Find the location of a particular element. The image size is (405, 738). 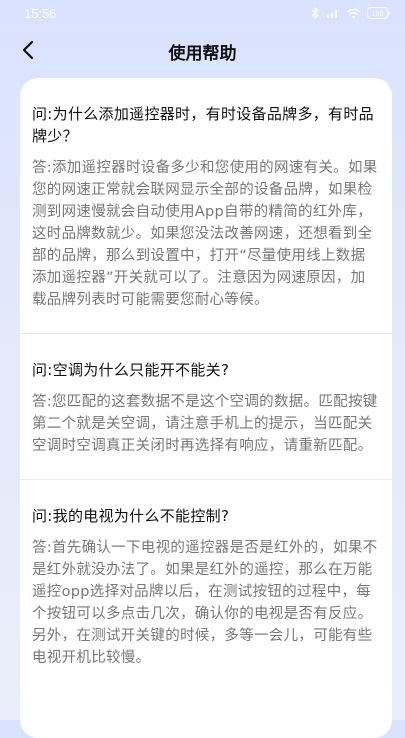

wifi-icon is located at coordinates (353, 13).